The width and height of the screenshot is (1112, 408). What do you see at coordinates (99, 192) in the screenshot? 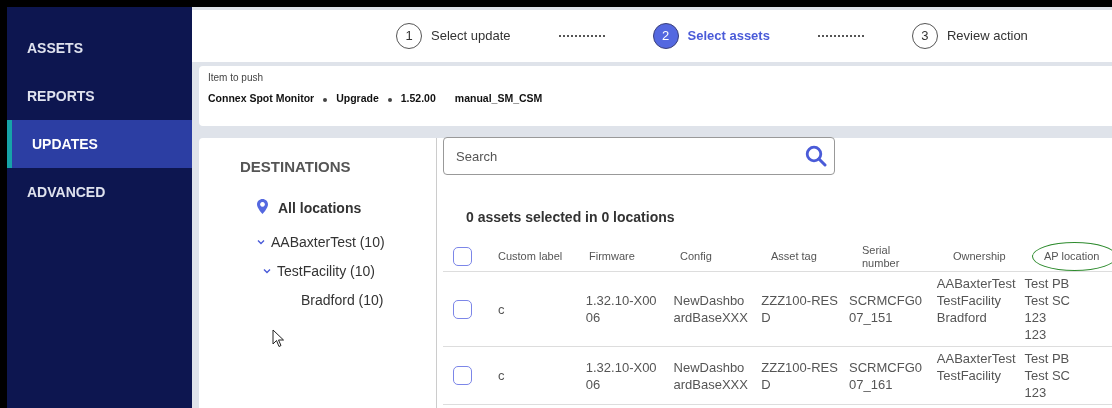
I see `sidebar-item: ADVANCED` at bounding box center [99, 192].